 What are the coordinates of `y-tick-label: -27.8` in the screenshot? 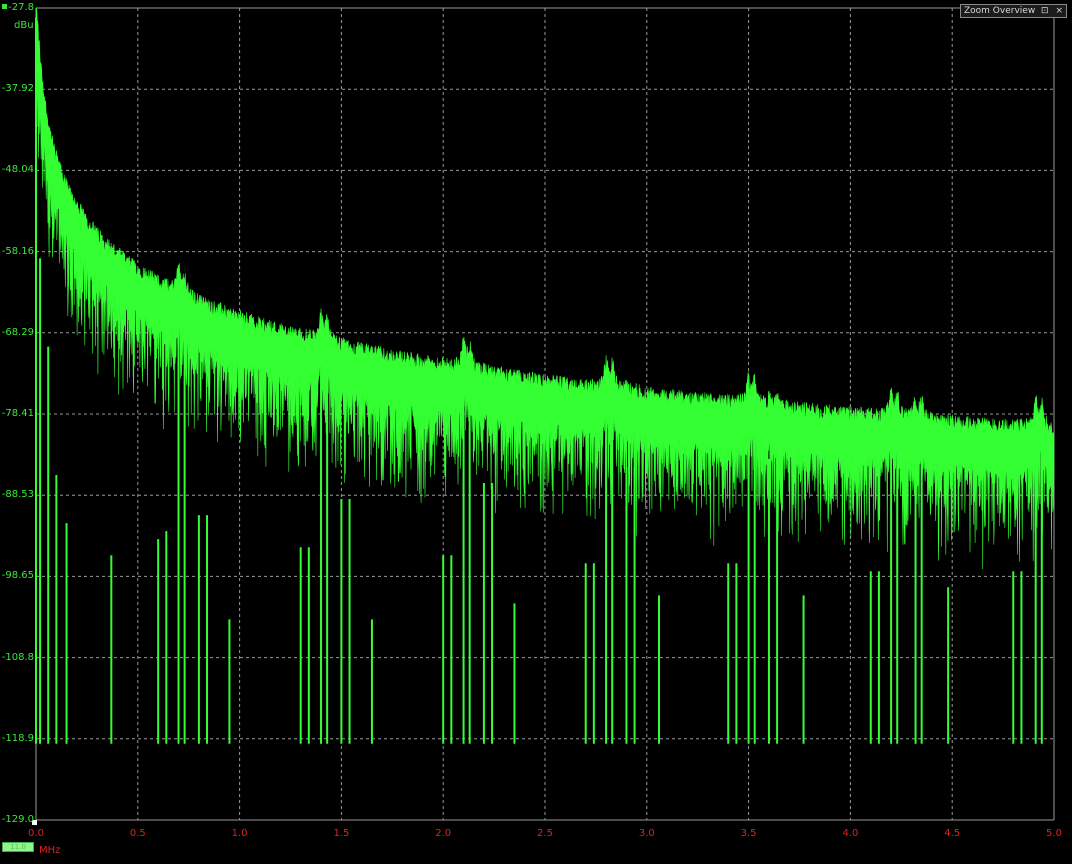 It's located at (21, 7).